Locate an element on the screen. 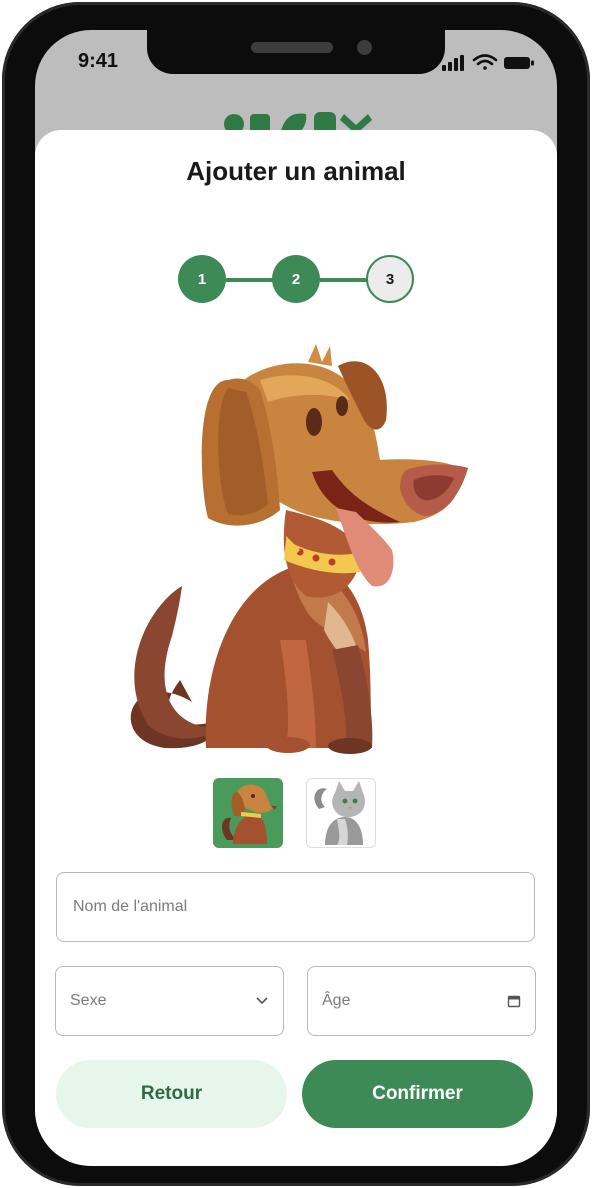 The width and height of the screenshot is (592, 1188). notch is located at coordinates (296, 52).